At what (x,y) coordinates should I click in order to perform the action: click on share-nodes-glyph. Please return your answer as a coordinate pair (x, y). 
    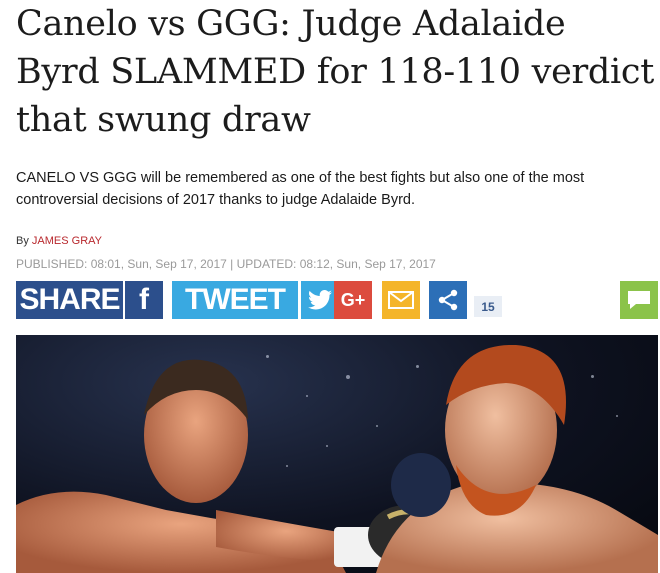
    Looking at the image, I should click on (448, 300).